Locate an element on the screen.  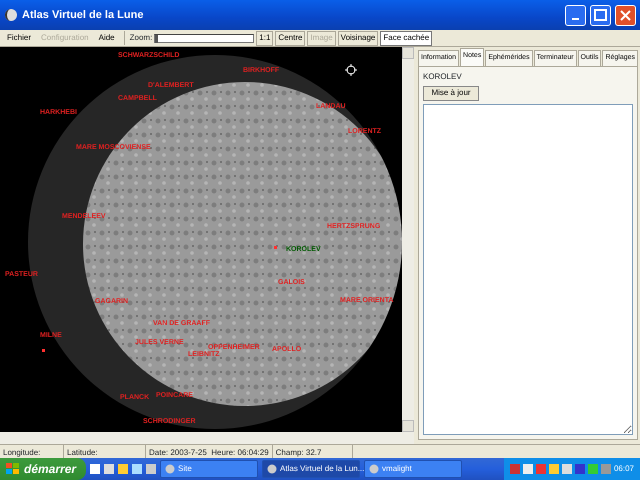
taskbar-button: vmalight is located at coordinates (413, 469).